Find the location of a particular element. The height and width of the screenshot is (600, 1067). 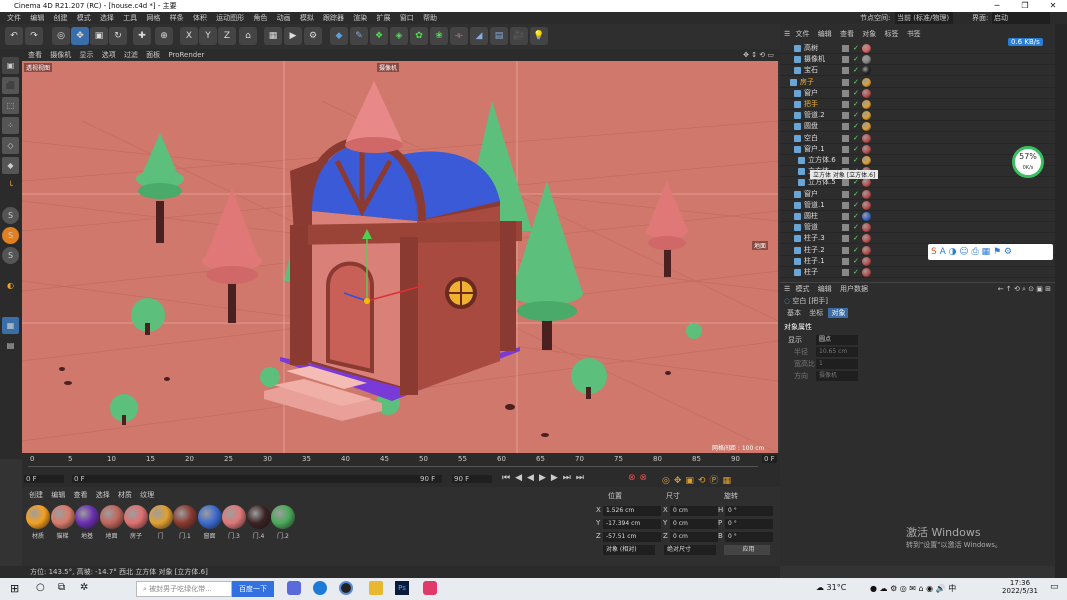

array-icon: ✿ is located at coordinates (419, 36).